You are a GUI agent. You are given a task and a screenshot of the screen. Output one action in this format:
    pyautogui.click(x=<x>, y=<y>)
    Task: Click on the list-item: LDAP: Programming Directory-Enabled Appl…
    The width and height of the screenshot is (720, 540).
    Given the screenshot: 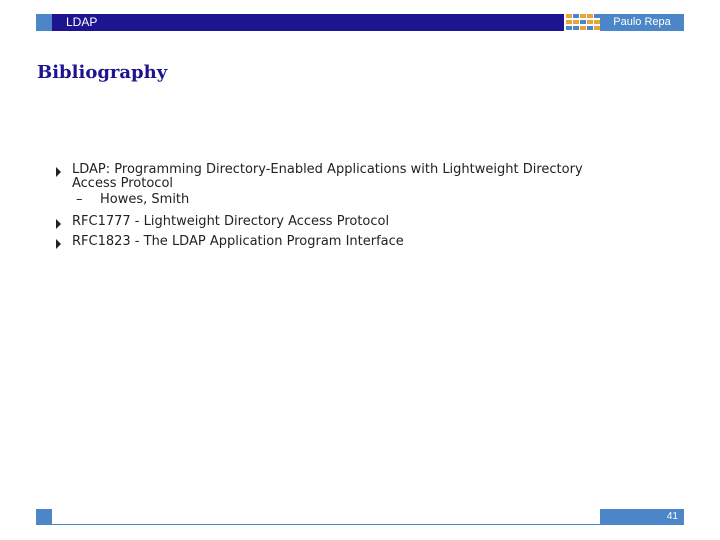 What is the action you would take?
    pyautogui.click(x=356, y=186)
    